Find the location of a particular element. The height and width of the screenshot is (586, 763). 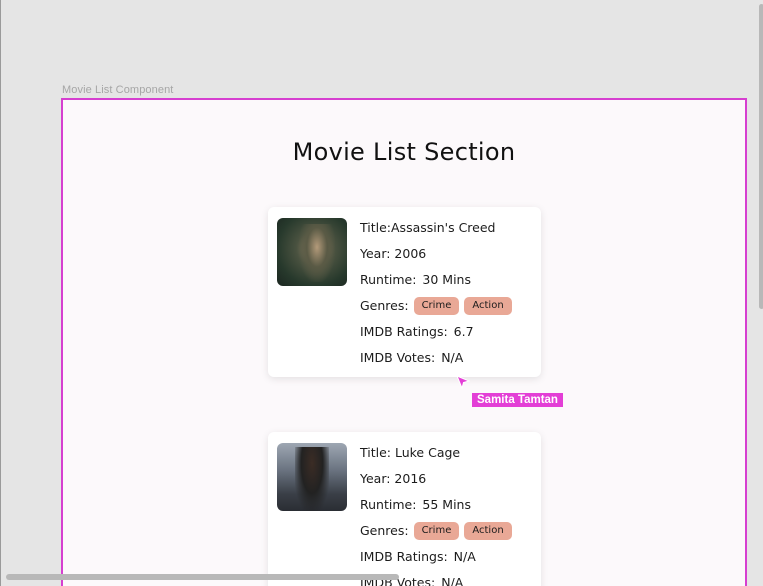

movie-votes: IMDB Votes: N/A is located at coordinates (436, 358).